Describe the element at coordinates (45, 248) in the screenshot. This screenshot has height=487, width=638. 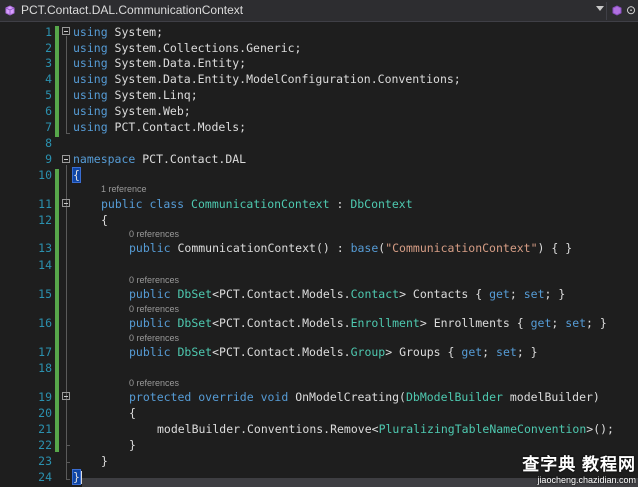
I see `line-number: 13` at that location.